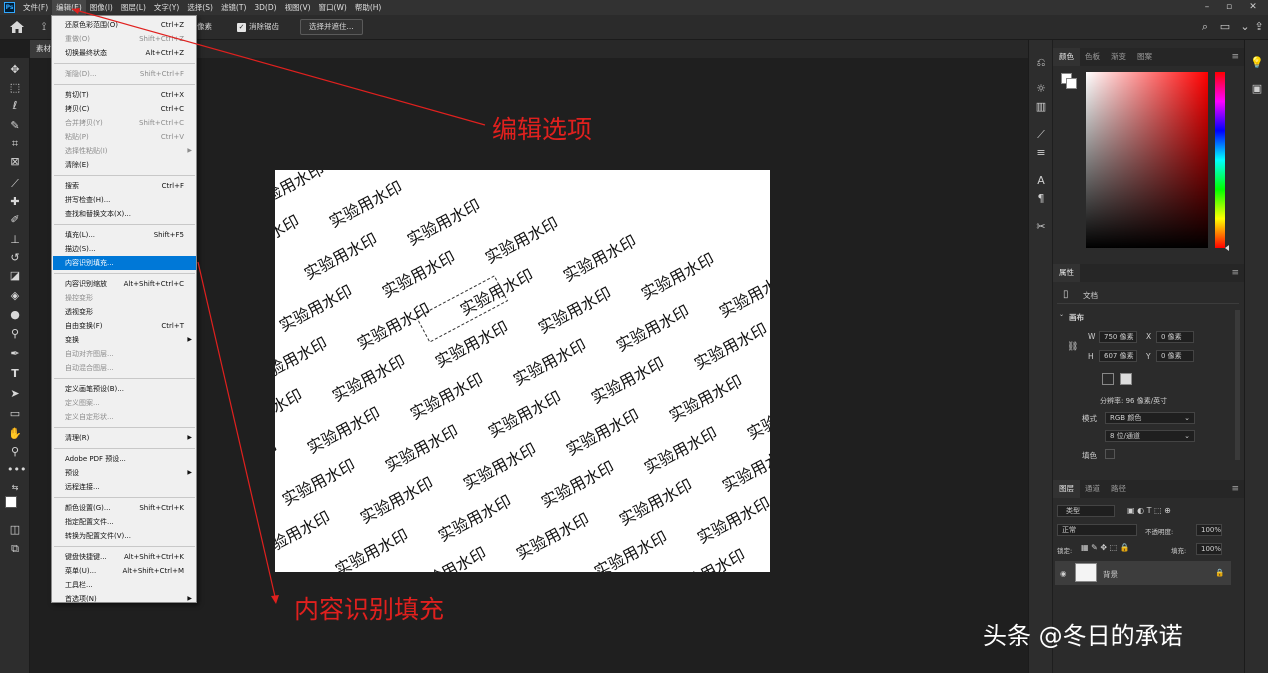 The height and width of the screenshot is (673, 1268). What do you see at coordinates (1086, 572) in the screenshot?
I see `layer-thumbnail` at bounding box center [1086, 572].